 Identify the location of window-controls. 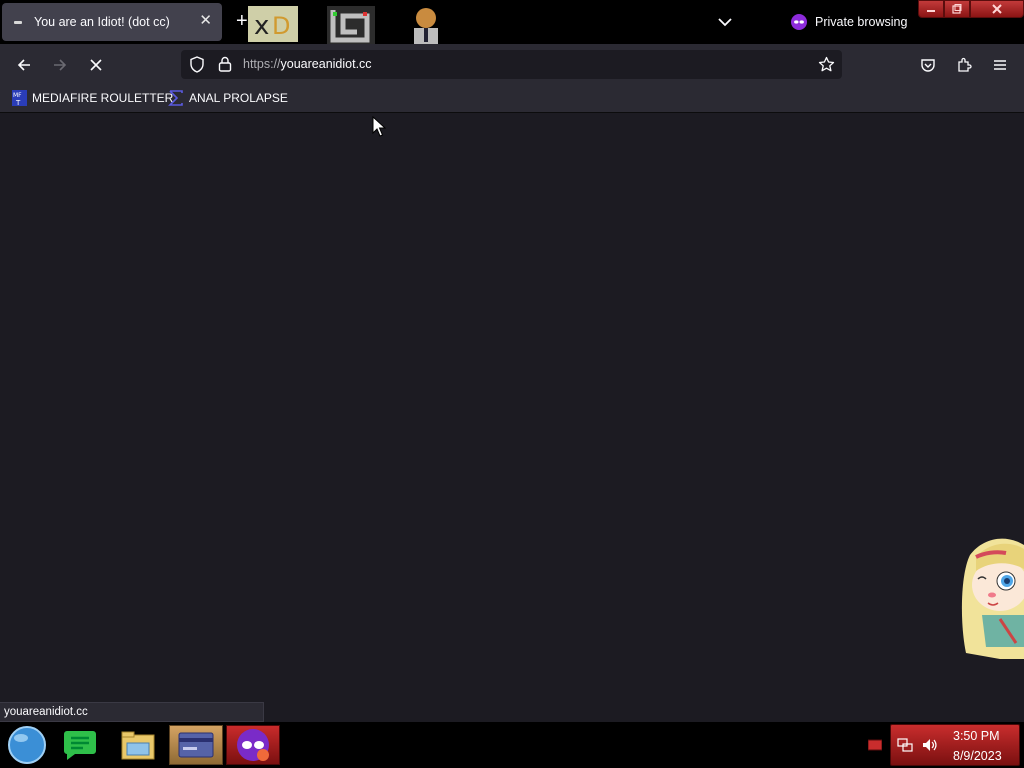
(971, 9).